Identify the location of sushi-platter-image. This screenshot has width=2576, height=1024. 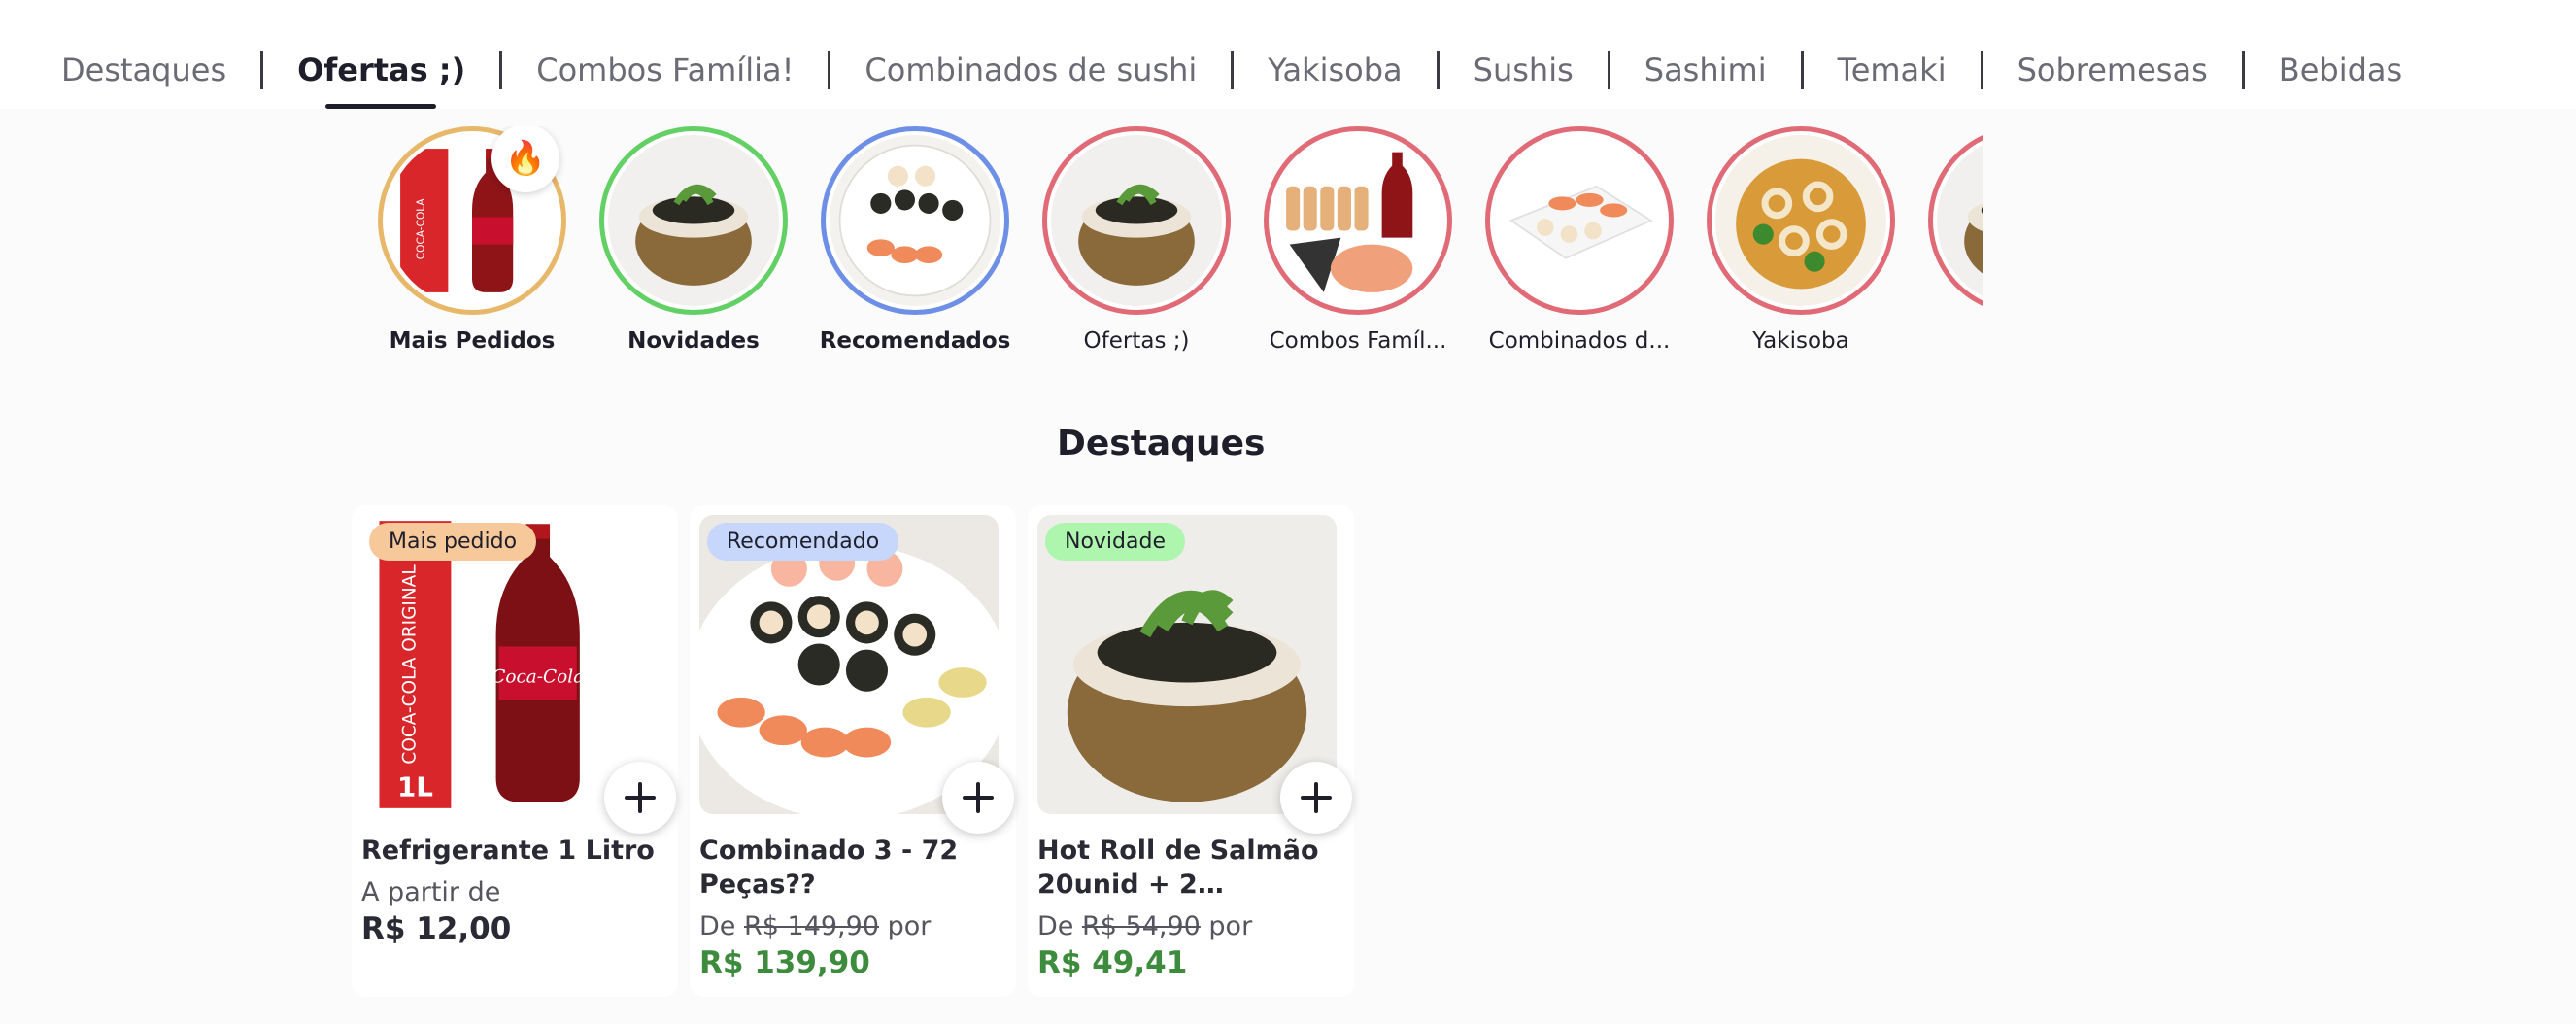
(915, 220).